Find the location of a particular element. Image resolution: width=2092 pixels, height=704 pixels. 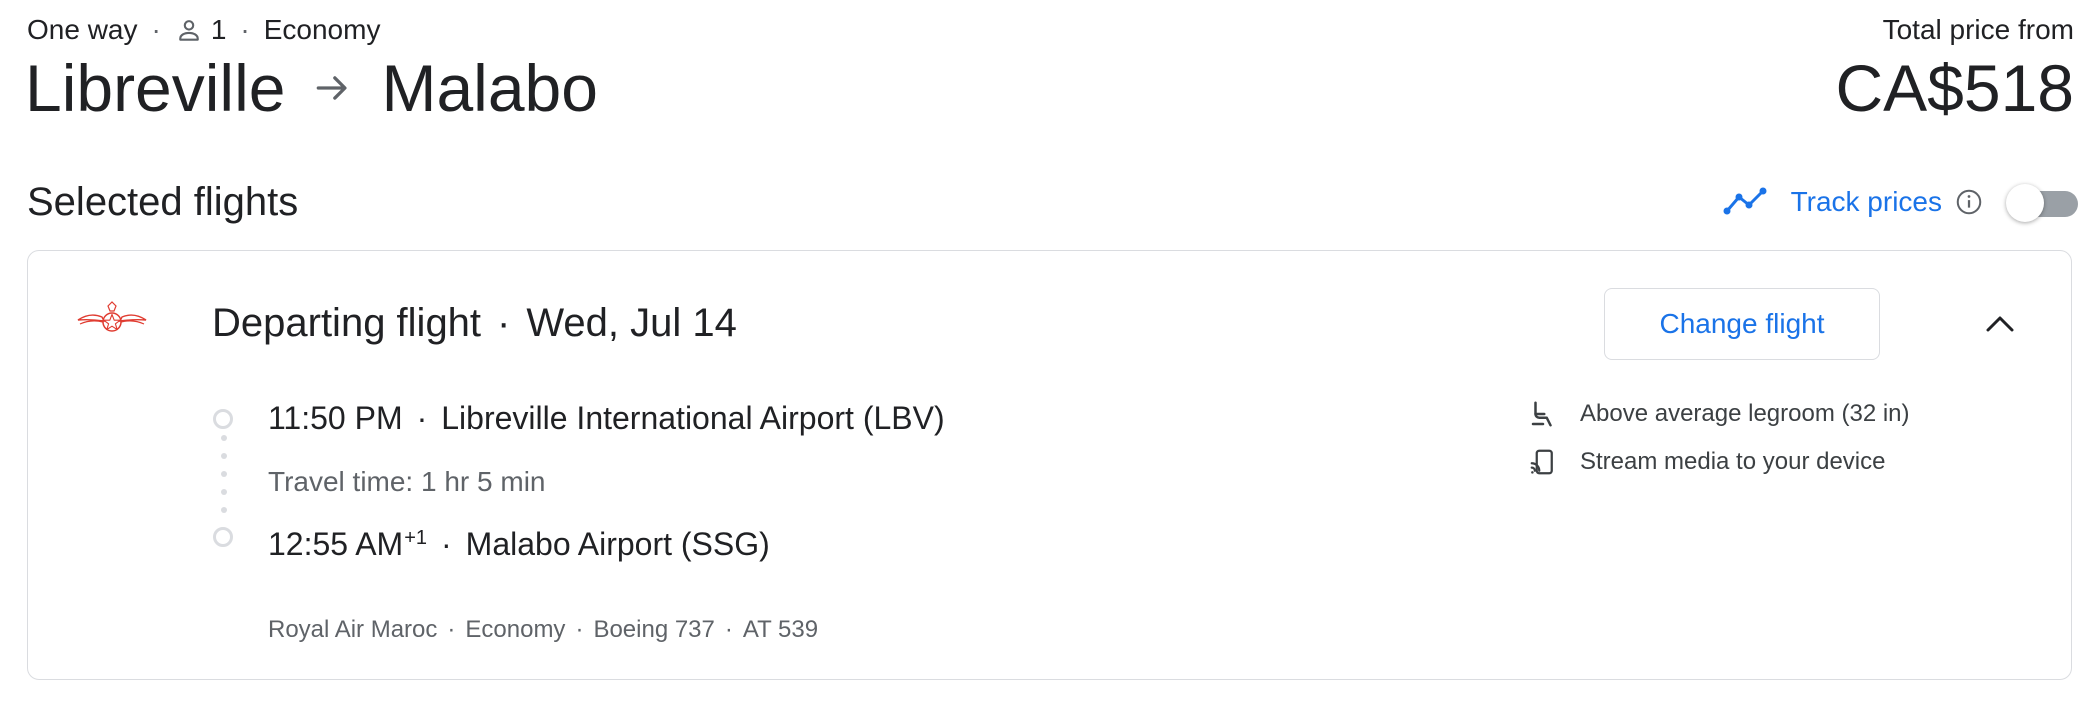

airline-name: Royal Air Maroc is located at coordinates (353, 629).